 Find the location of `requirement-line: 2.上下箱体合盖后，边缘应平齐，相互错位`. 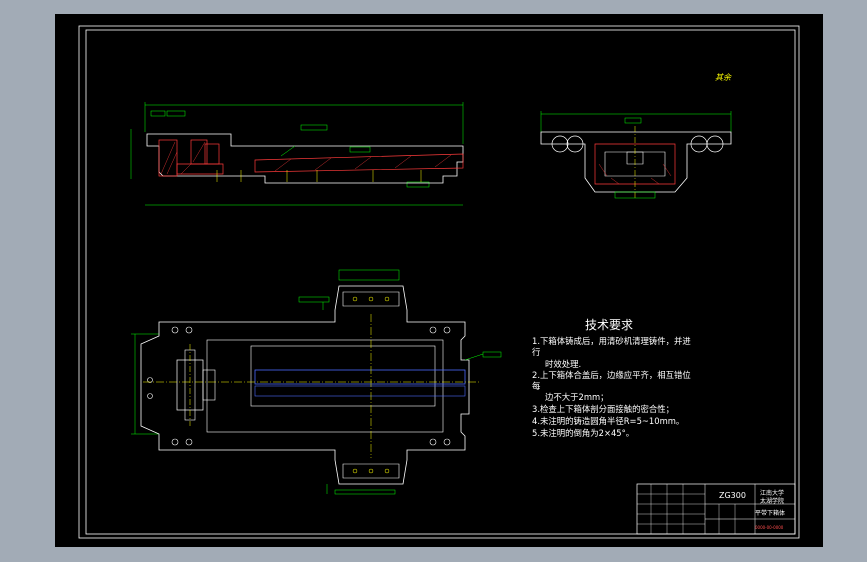

requirement-line: 2.上下箱体合盖后，边缘应平齐，相互错位 is located at coordinates (611, 375).